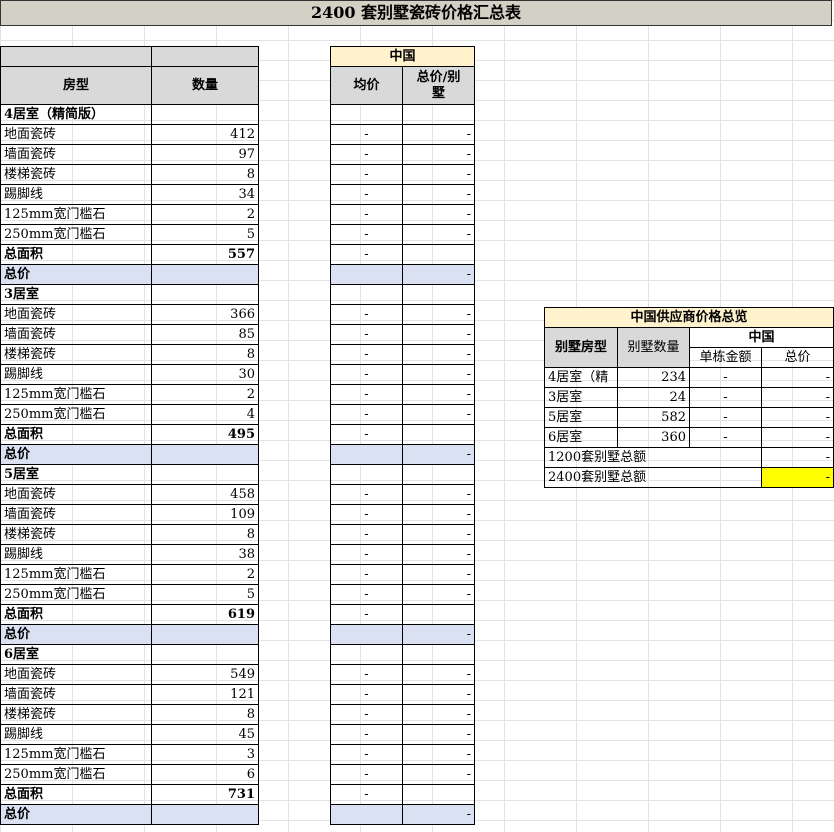  I want to click on section-qty-blank, so click(205, 114).